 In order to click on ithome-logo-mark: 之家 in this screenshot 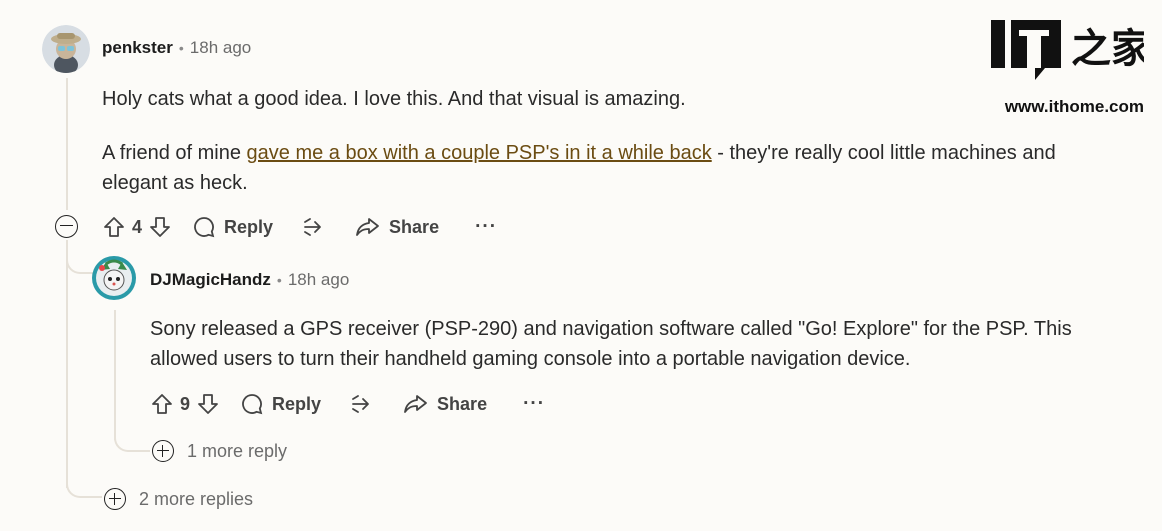, I will do `click(1071, 50)`.